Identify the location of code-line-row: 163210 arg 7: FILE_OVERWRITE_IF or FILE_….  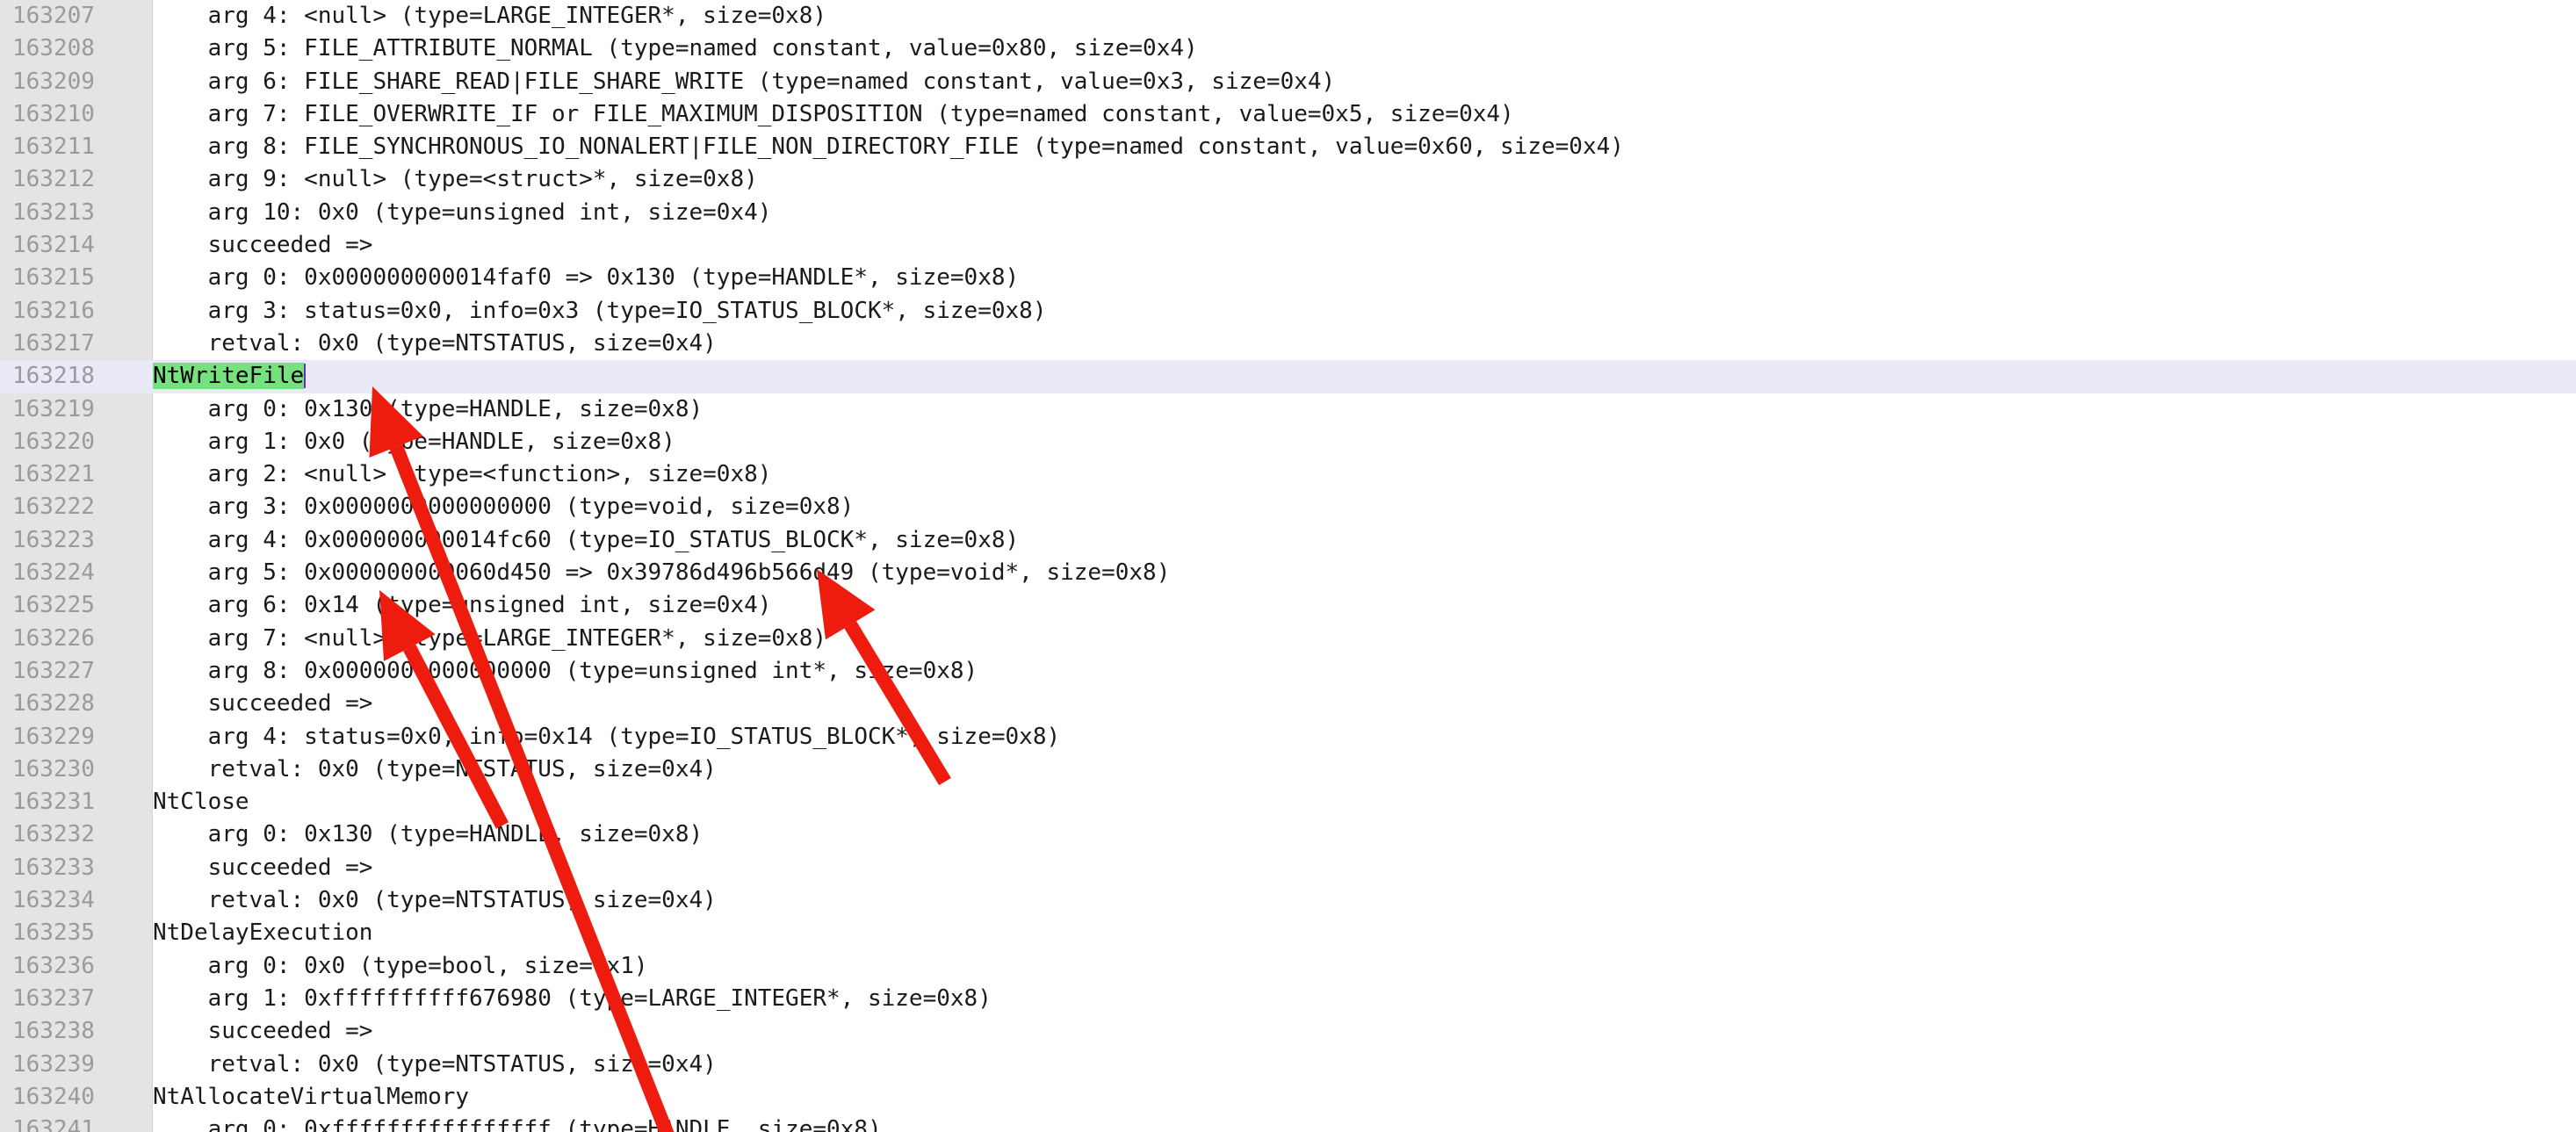
(1288, 115).